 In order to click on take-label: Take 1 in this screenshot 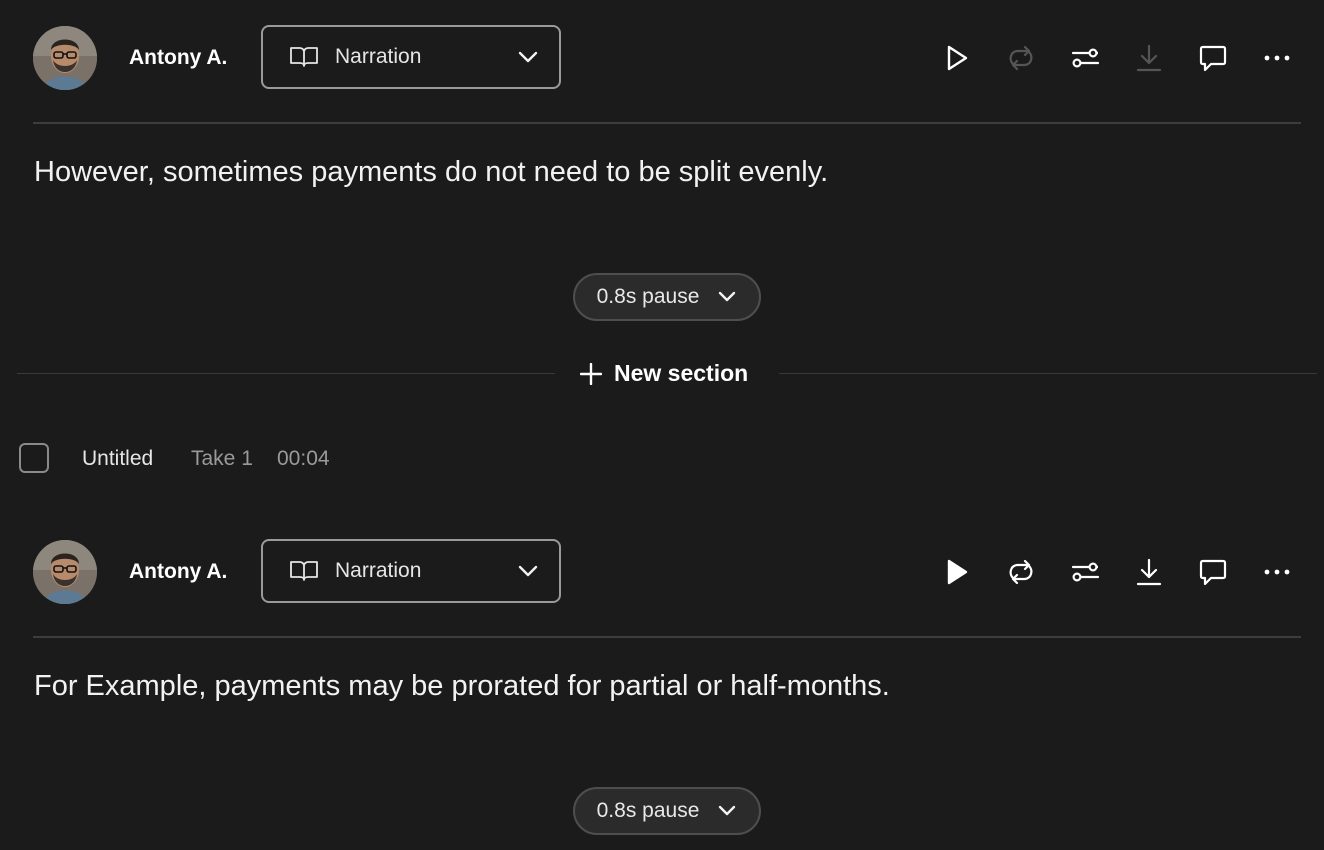, I will do `click(222, 458)`.